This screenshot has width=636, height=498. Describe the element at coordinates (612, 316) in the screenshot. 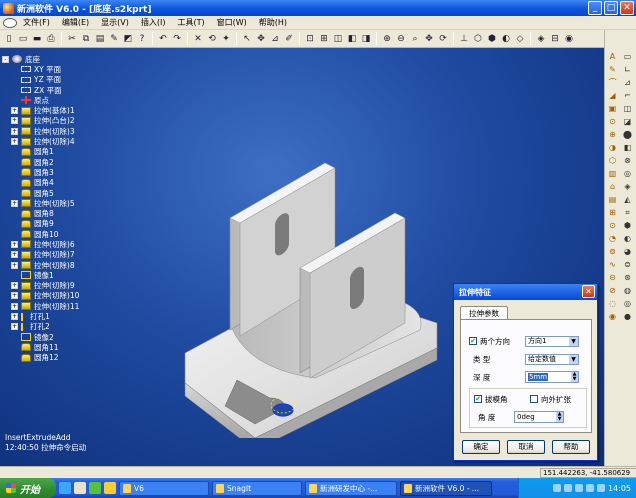

I see `feature-tool-icon: ◉` at that location.